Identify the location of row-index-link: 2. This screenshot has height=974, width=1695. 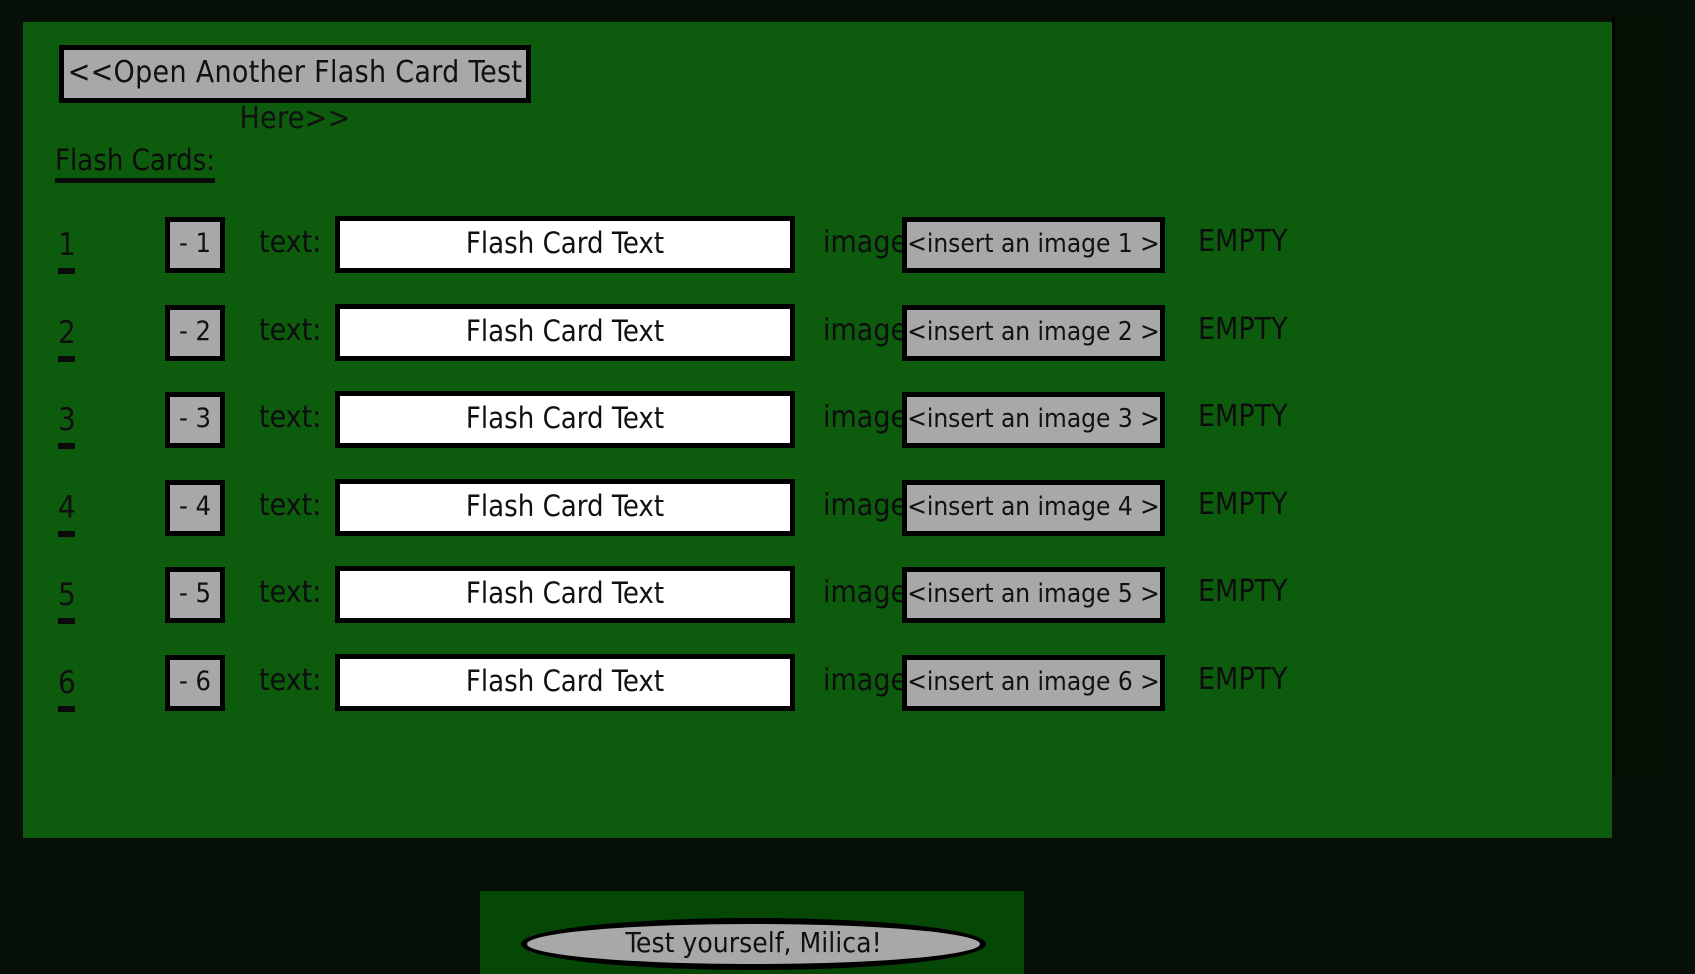
(73, 338).